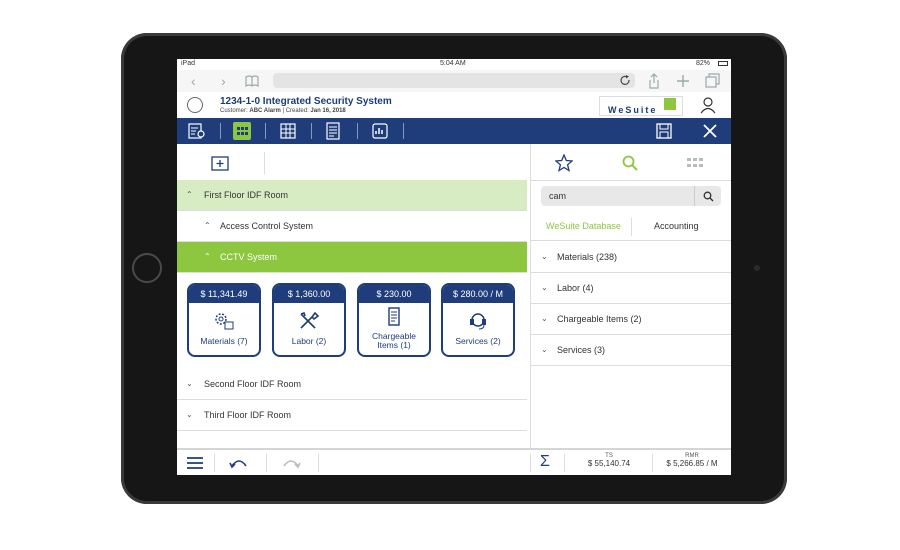 The height and width of the screenshot is (550, 900). I want to click on chargeable-items-card: $ 230.00 Chargeable Items (1), so click(394, 320).